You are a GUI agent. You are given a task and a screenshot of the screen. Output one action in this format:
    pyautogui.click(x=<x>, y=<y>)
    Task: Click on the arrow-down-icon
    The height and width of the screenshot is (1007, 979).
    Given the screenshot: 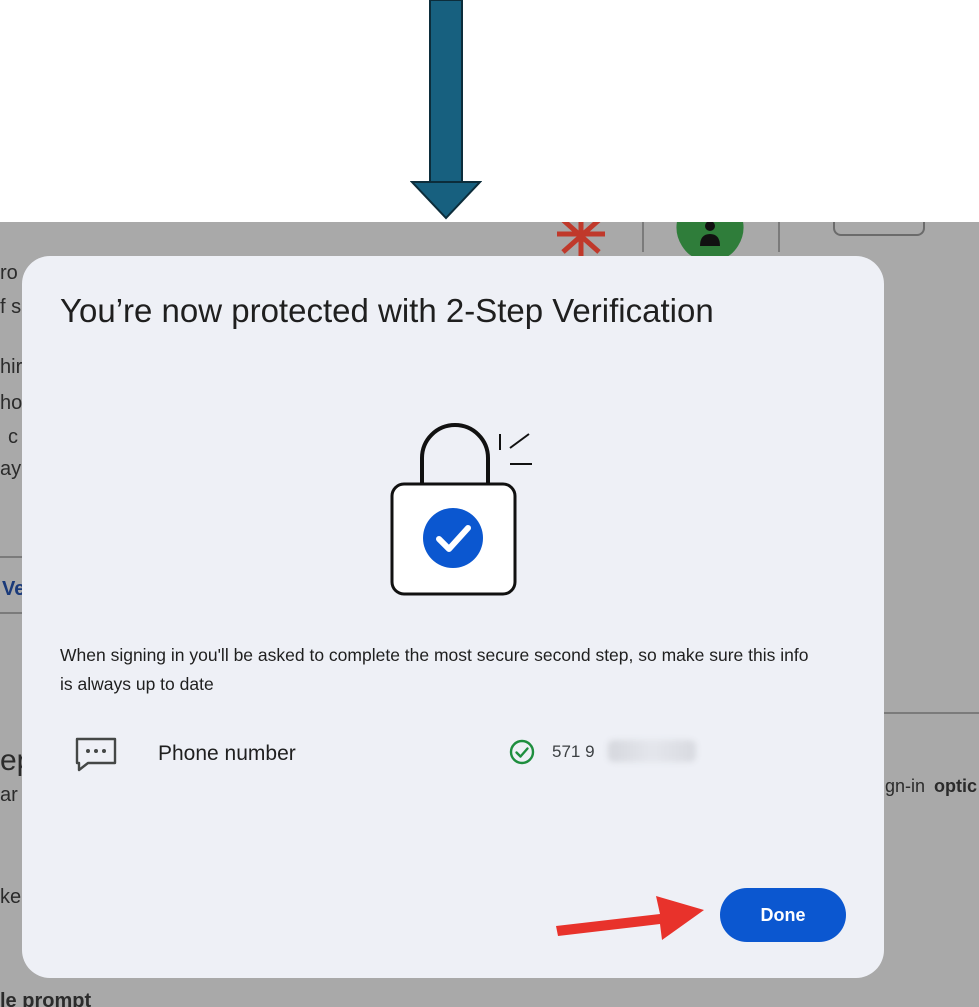 What is the action you would take?
    pyautogui.click(x=446, y=110)
    